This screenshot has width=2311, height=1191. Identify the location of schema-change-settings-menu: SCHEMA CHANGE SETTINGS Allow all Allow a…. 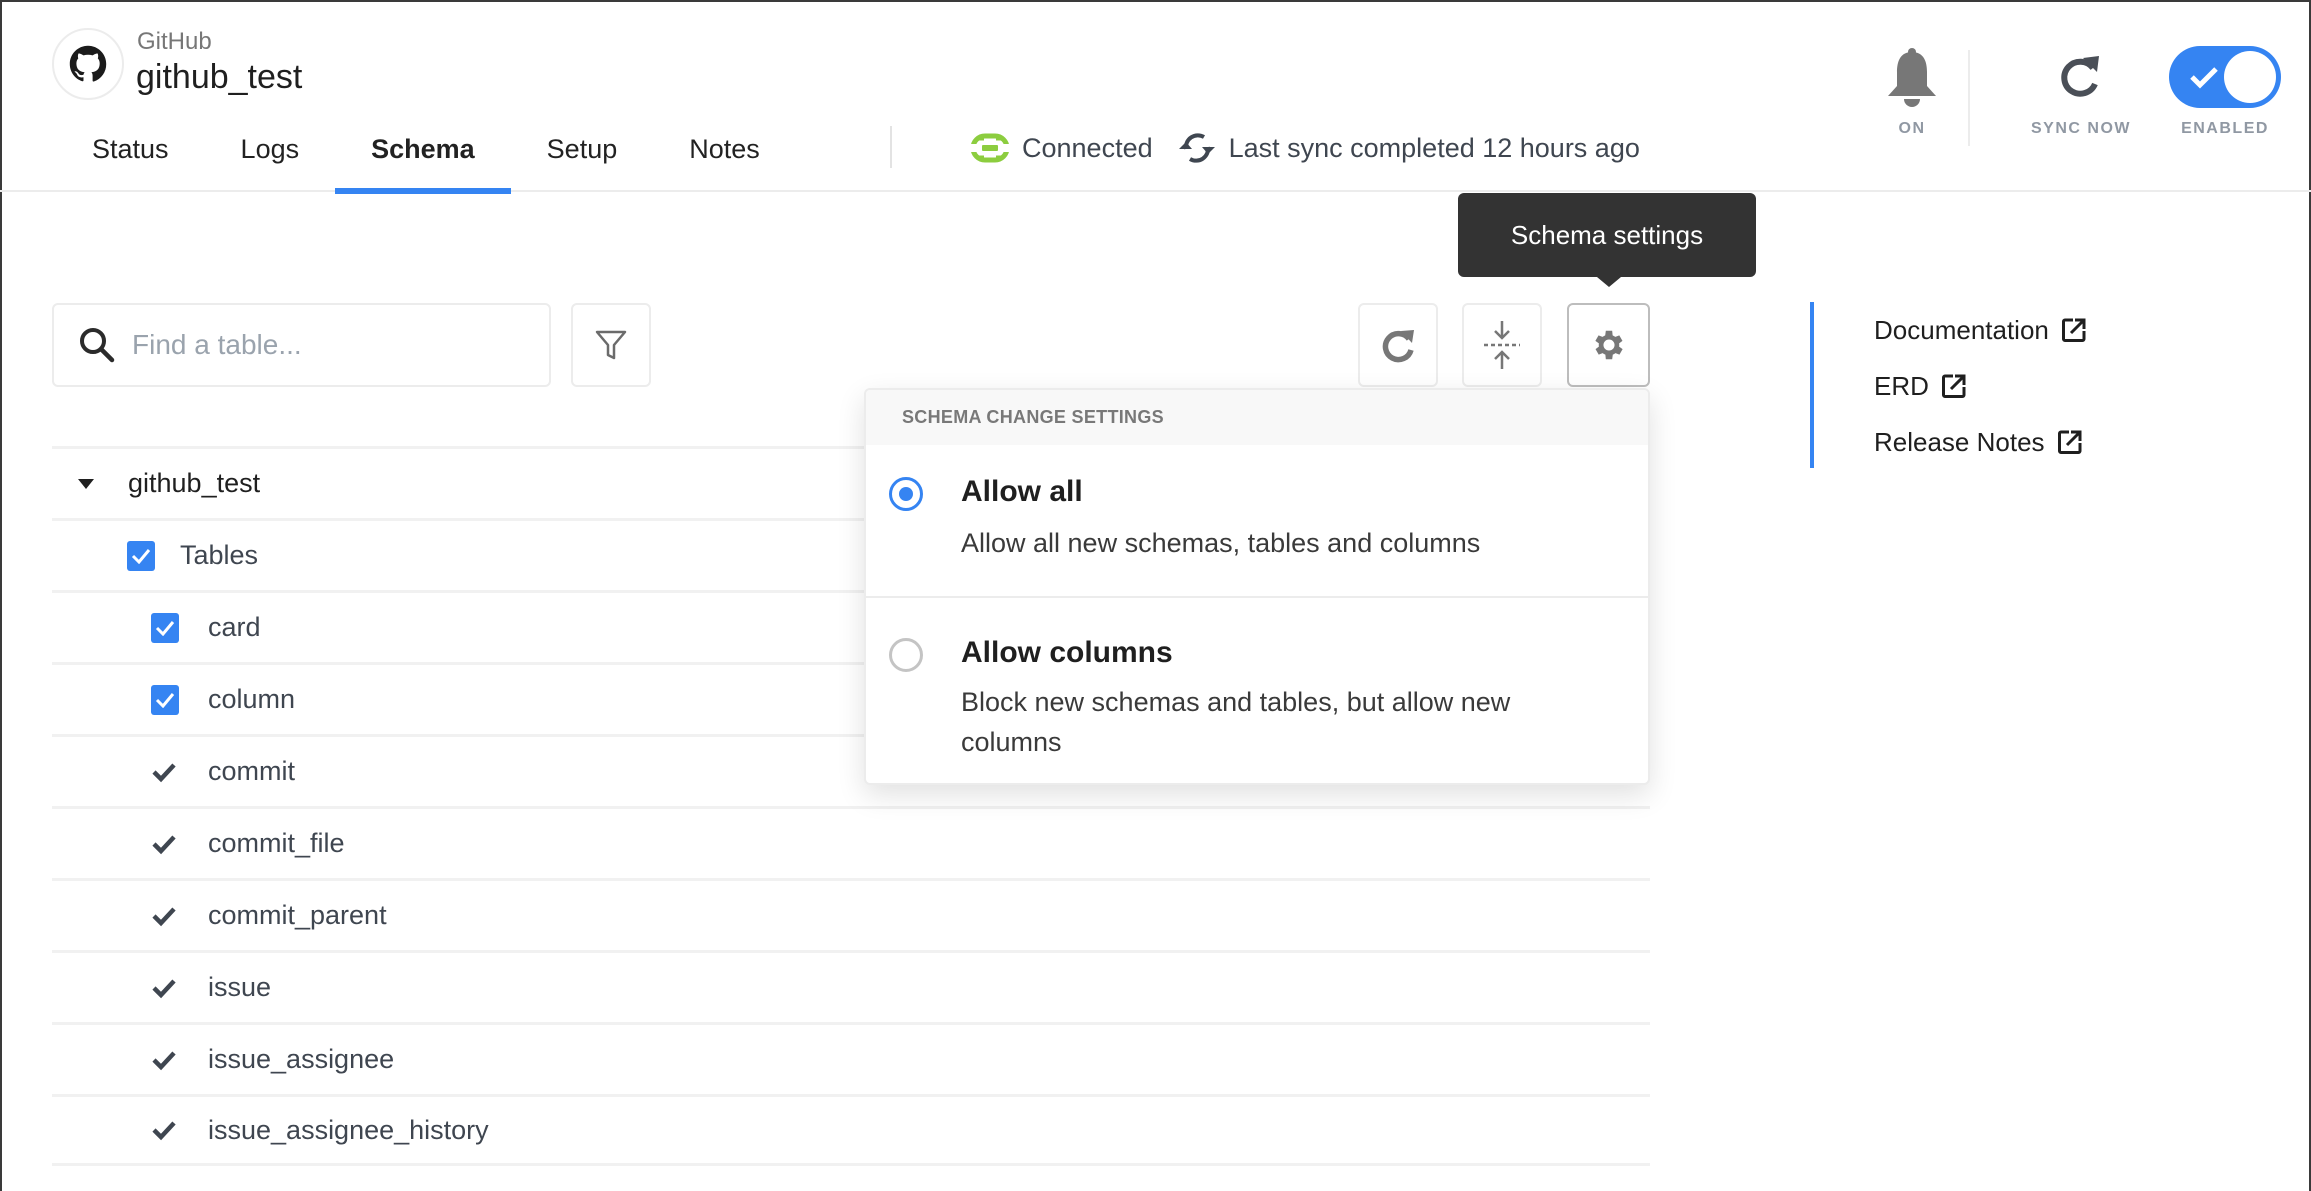
(1257, 586).